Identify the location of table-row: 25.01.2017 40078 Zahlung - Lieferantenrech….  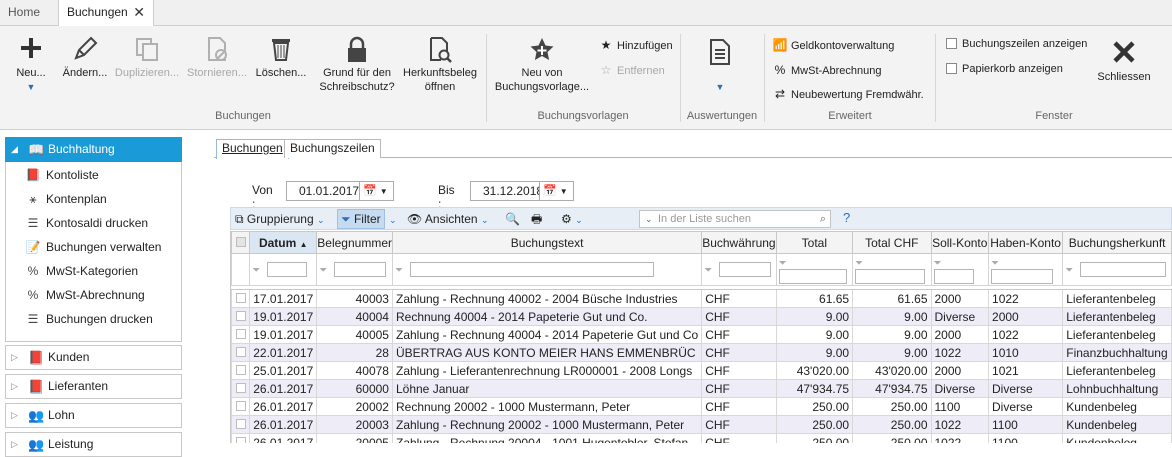
(701, 371).